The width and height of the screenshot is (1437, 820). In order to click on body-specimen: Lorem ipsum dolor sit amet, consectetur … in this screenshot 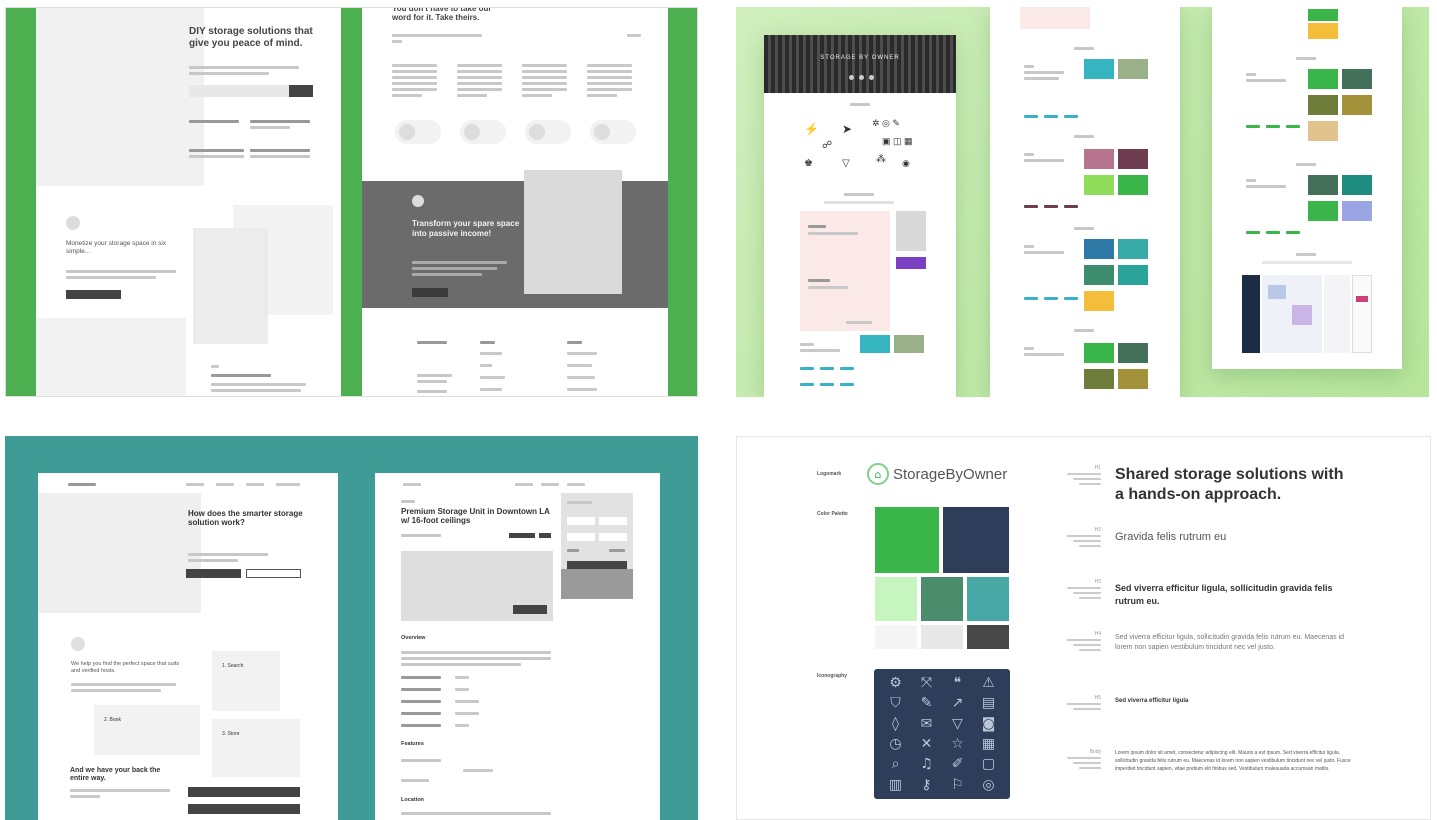, I will do `click(1233, 761)`.